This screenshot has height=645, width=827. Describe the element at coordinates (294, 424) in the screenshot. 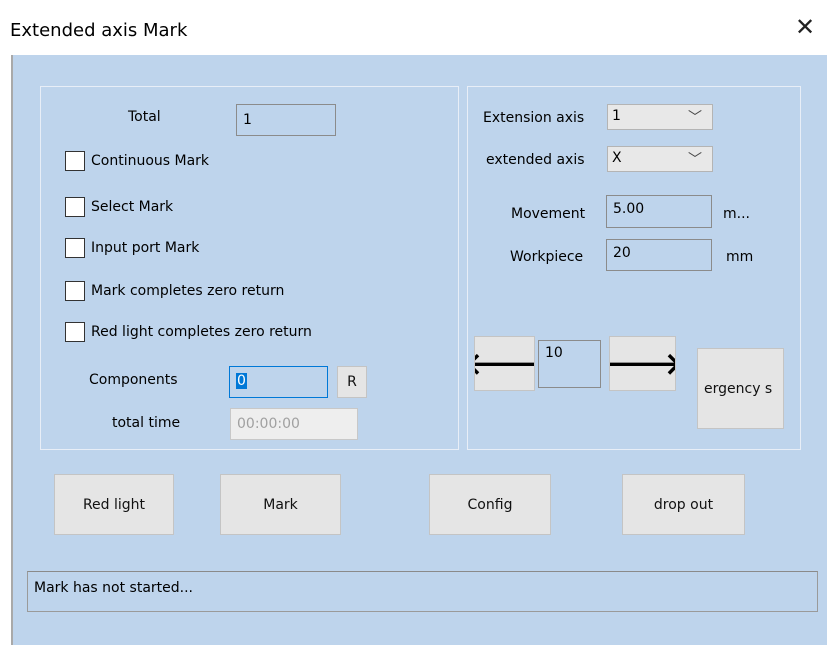

I see `total-time-field: 00:00:00` at that location.